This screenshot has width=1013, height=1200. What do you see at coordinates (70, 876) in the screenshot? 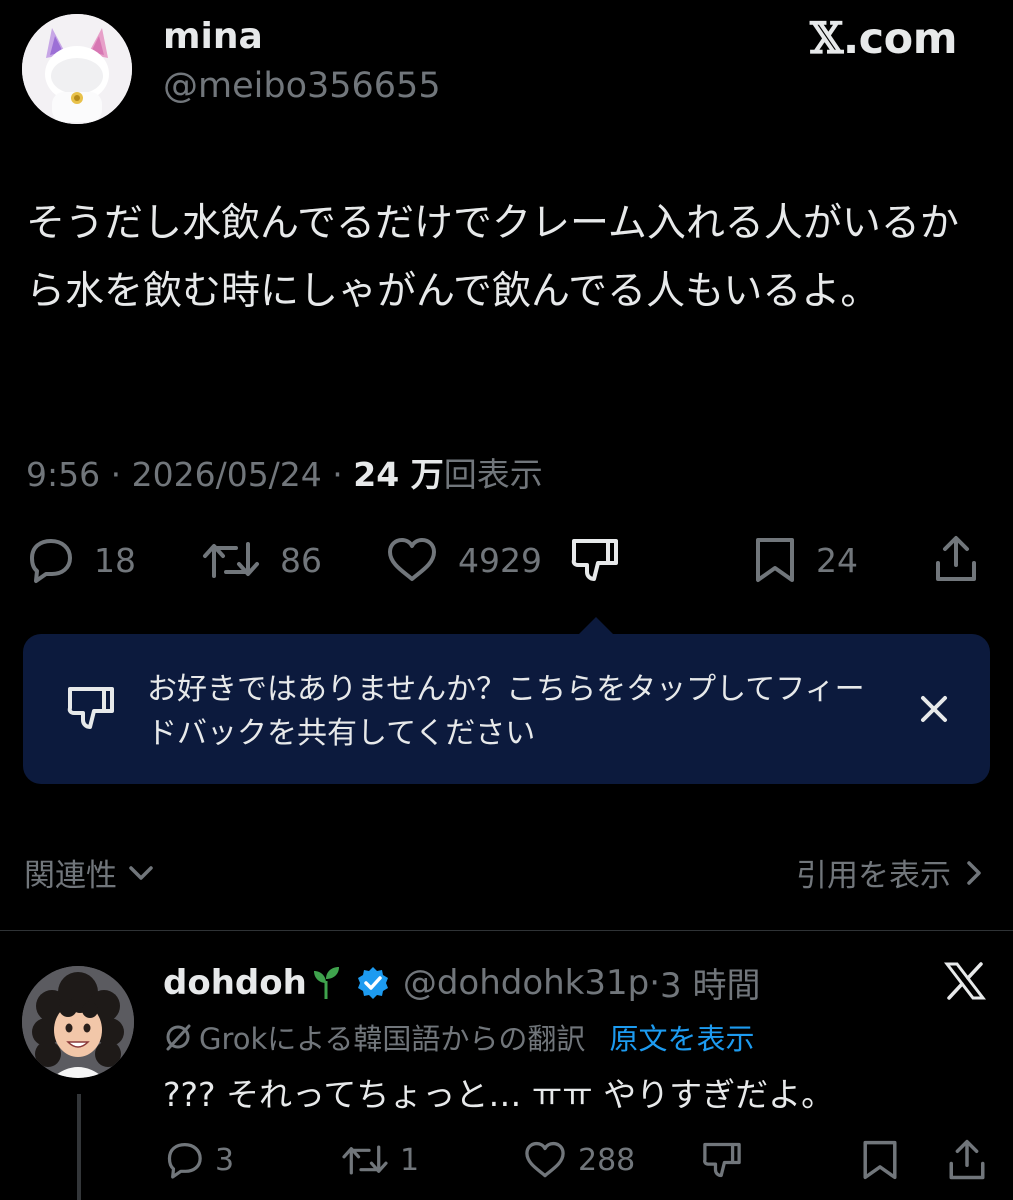
I see `sort-relevance-label: 関連性` at bounding box center [70, 876].